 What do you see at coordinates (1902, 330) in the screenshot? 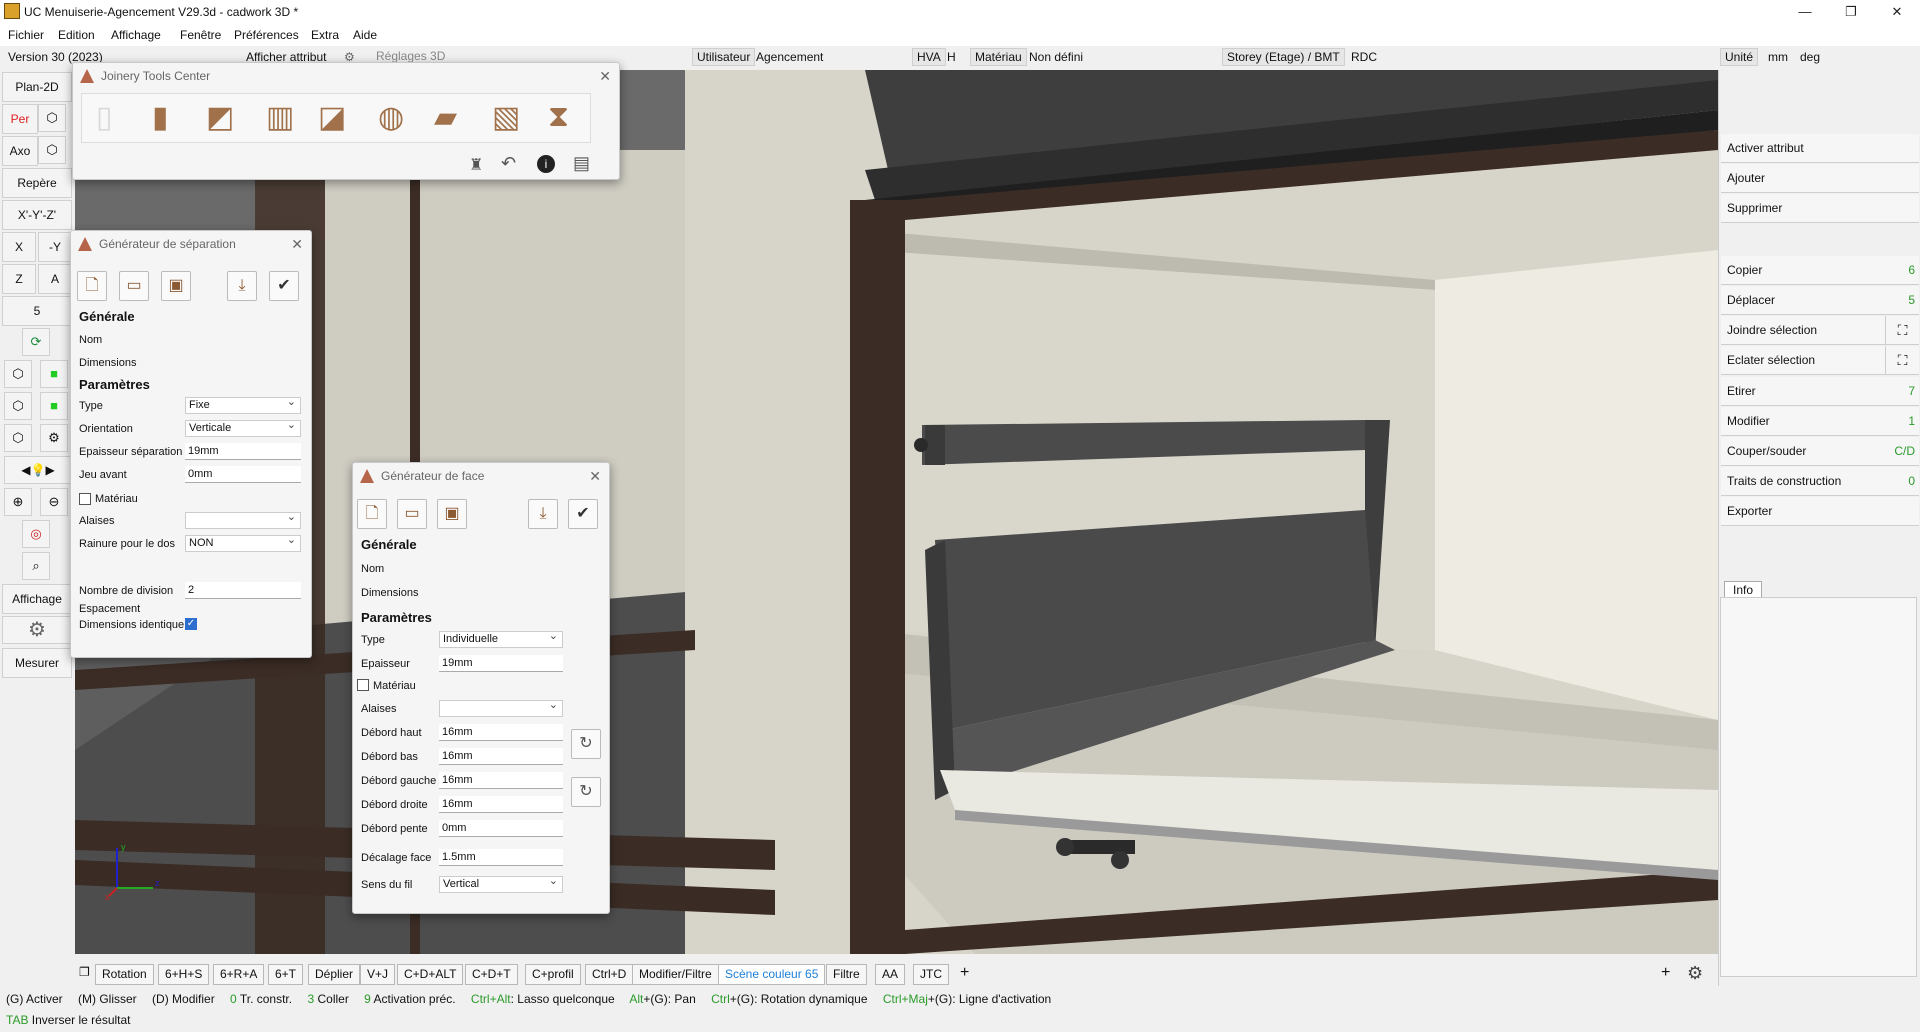
I see `join-selection-icon: ⛶` at bounding box center [1902, 330].